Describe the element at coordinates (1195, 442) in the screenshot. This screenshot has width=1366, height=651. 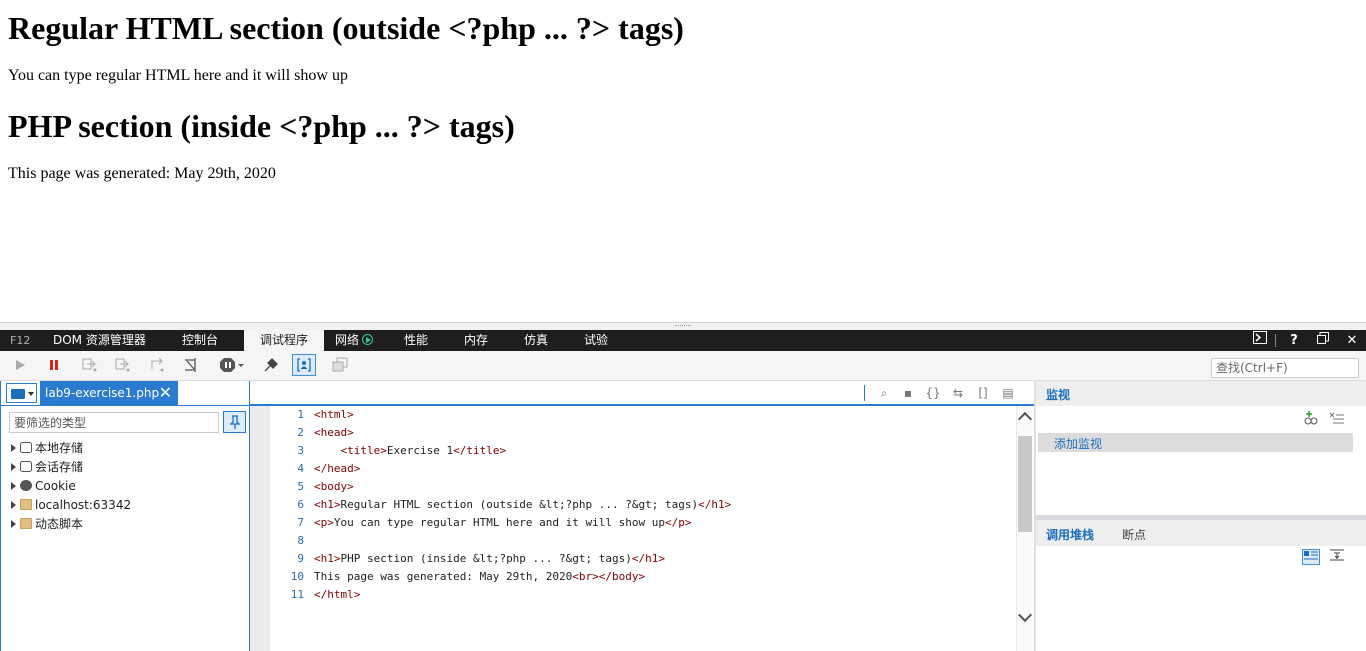
I see `add-watch-row: 添加监视` at that location.